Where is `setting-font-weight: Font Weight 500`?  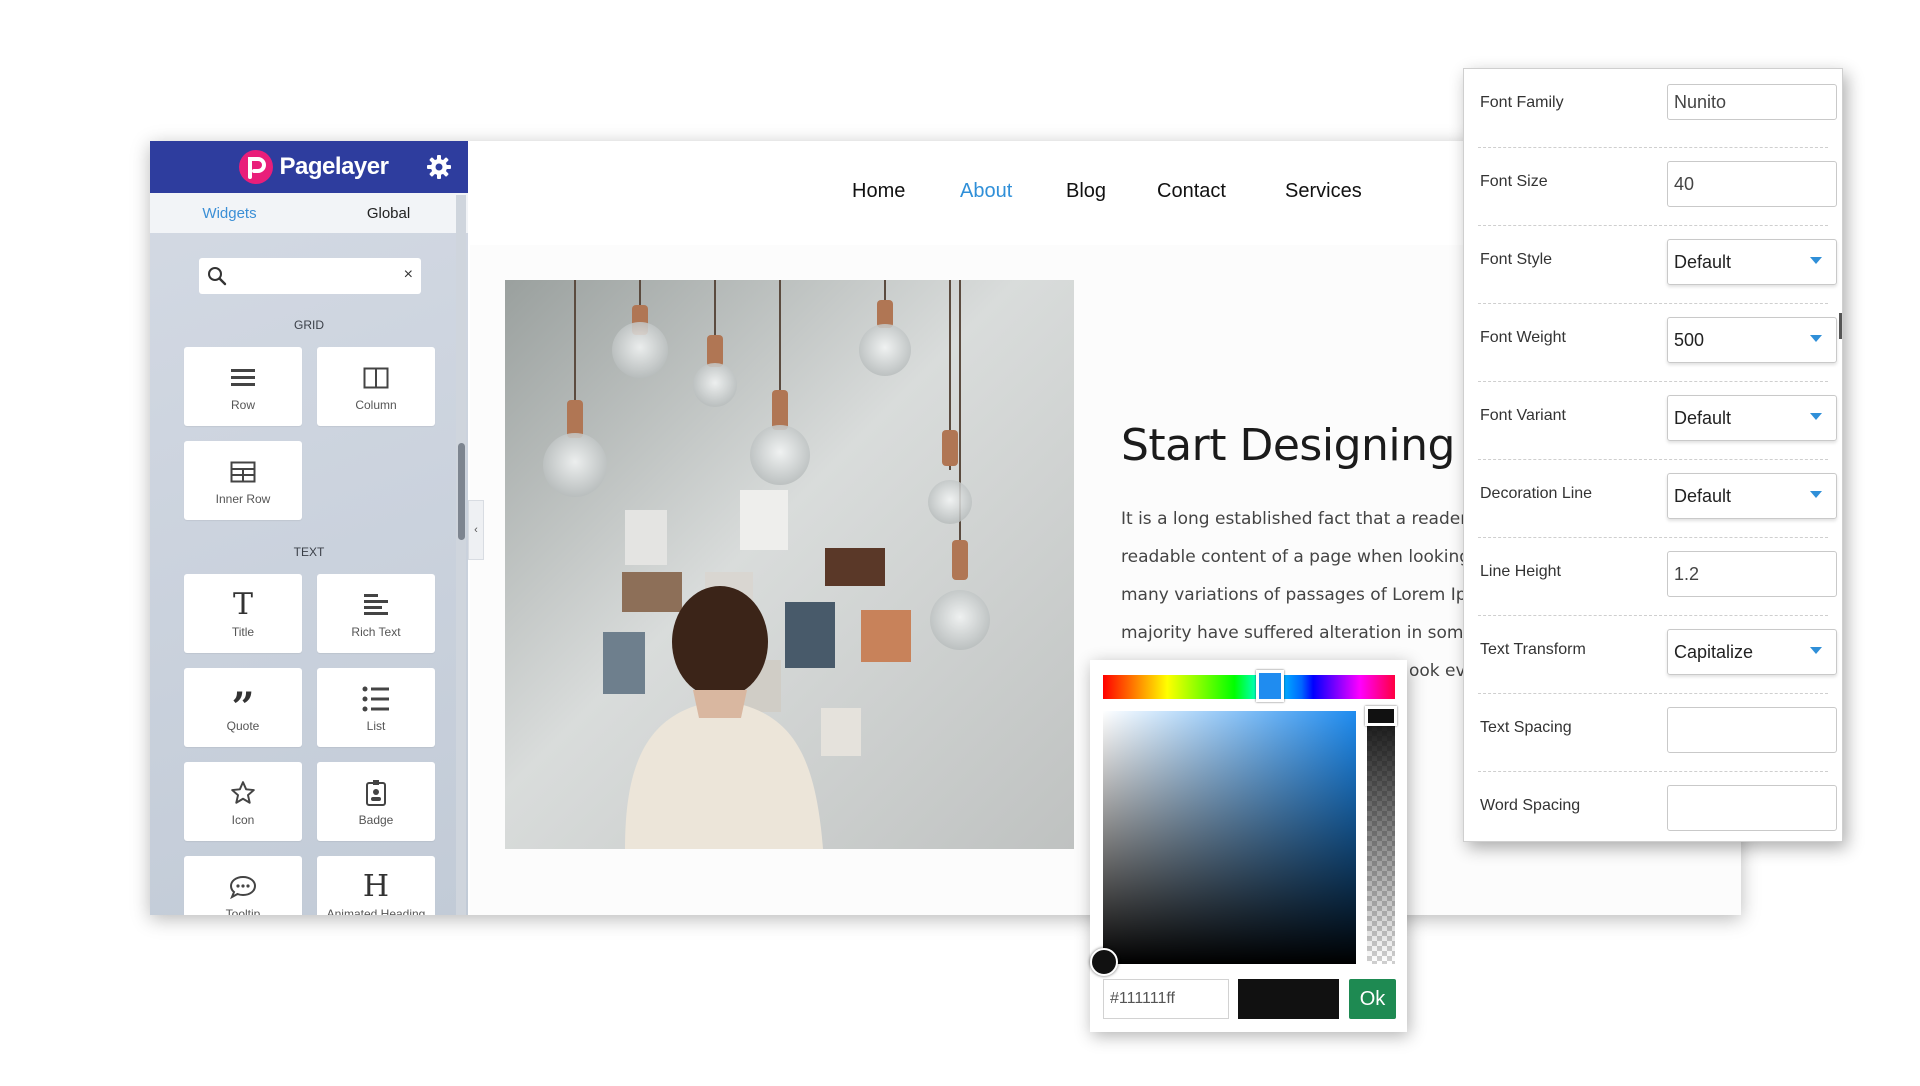 setting-font-weight: Font Weight 500 is located at coordinates (1657, 342).